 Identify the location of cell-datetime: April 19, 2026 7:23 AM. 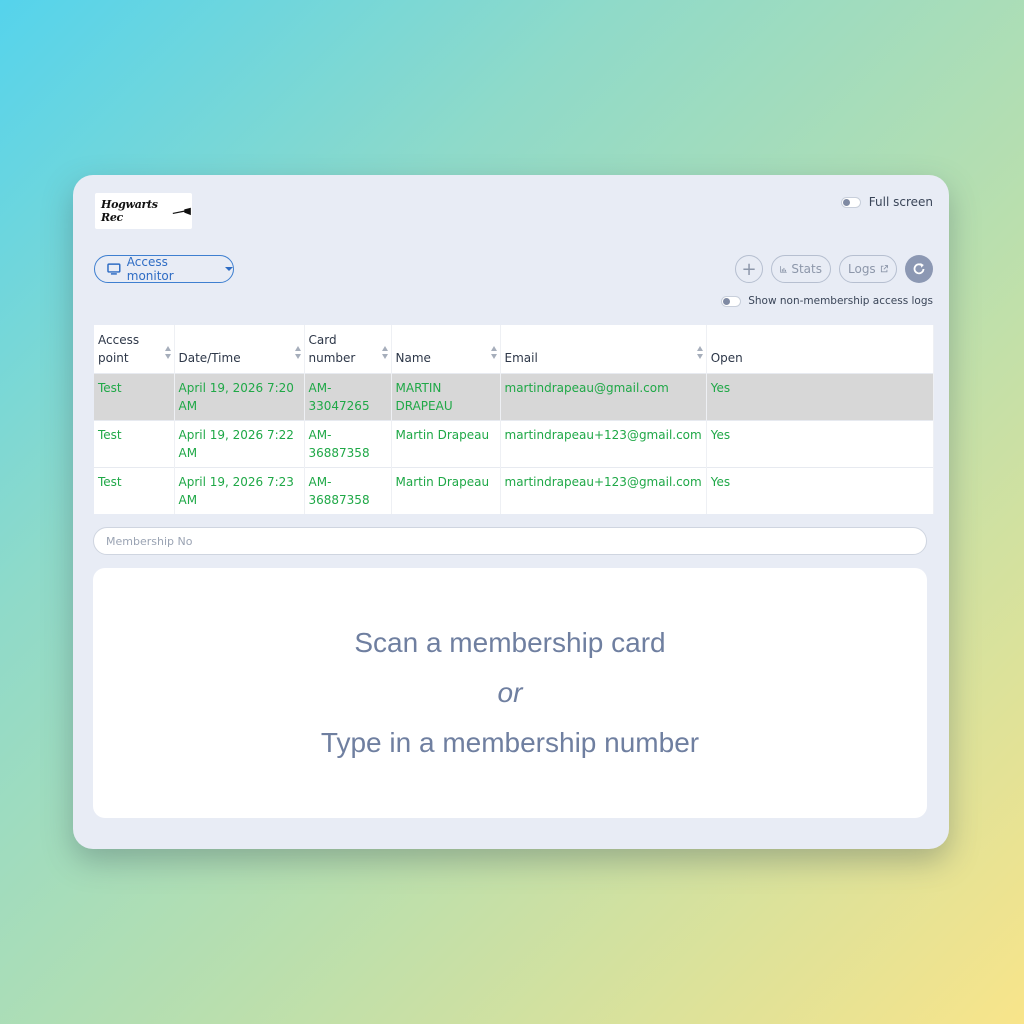
(239, 490).